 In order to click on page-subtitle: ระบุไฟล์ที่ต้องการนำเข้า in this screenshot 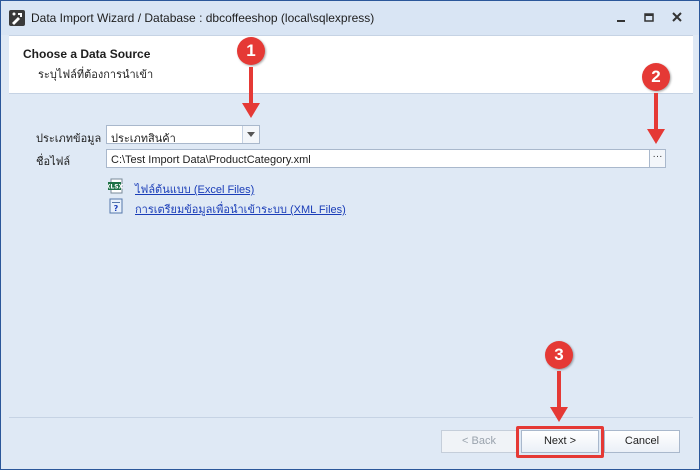, I will do `click(96, 75)`.